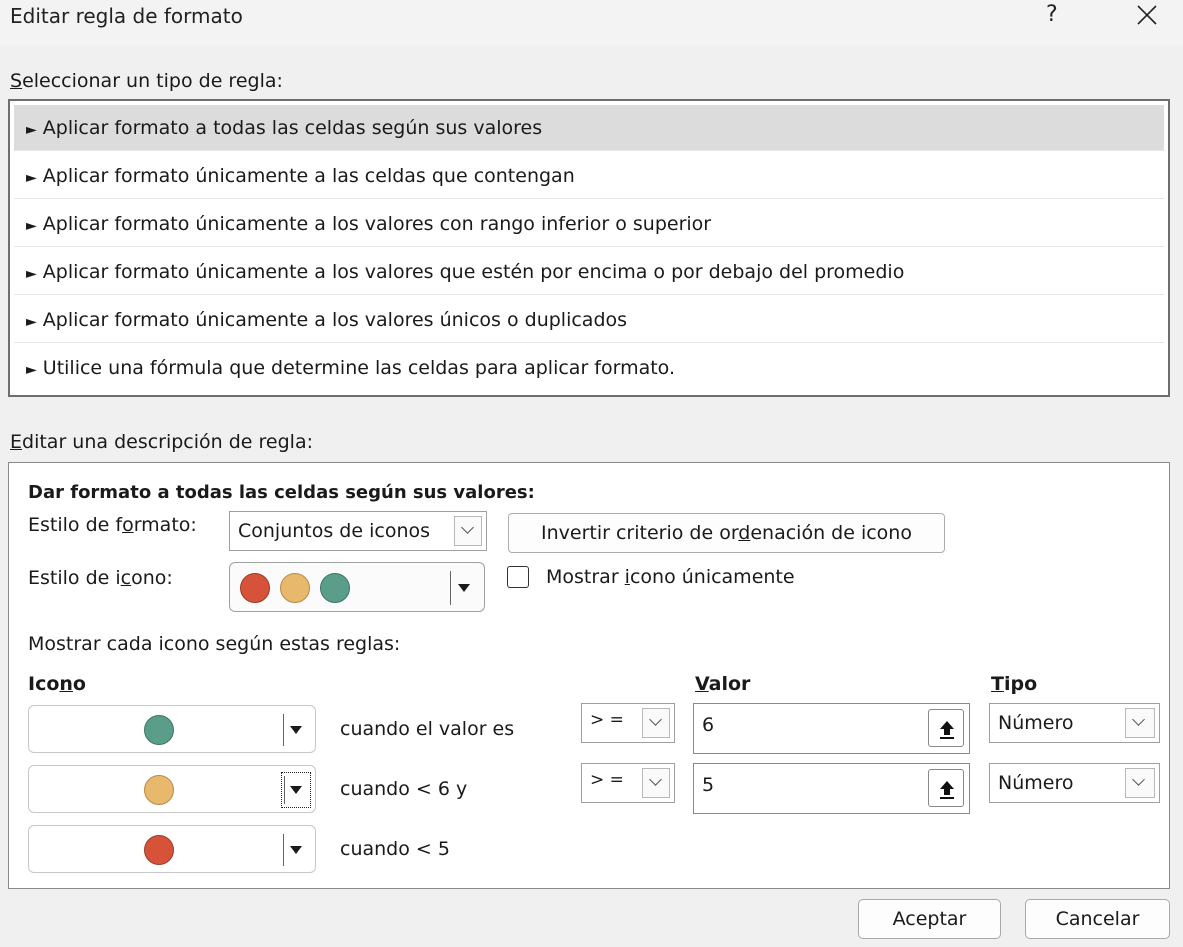  Describe the element at coordinates (334, 531) in the screenshot. I see `format-style-value: Conjuntos de iconos` at that location.